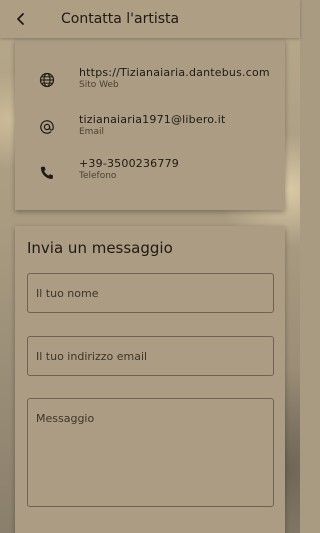 Image resolution: width=320 pixels, height=533 pixels. I want to click on at-icon, so click(47, 127).